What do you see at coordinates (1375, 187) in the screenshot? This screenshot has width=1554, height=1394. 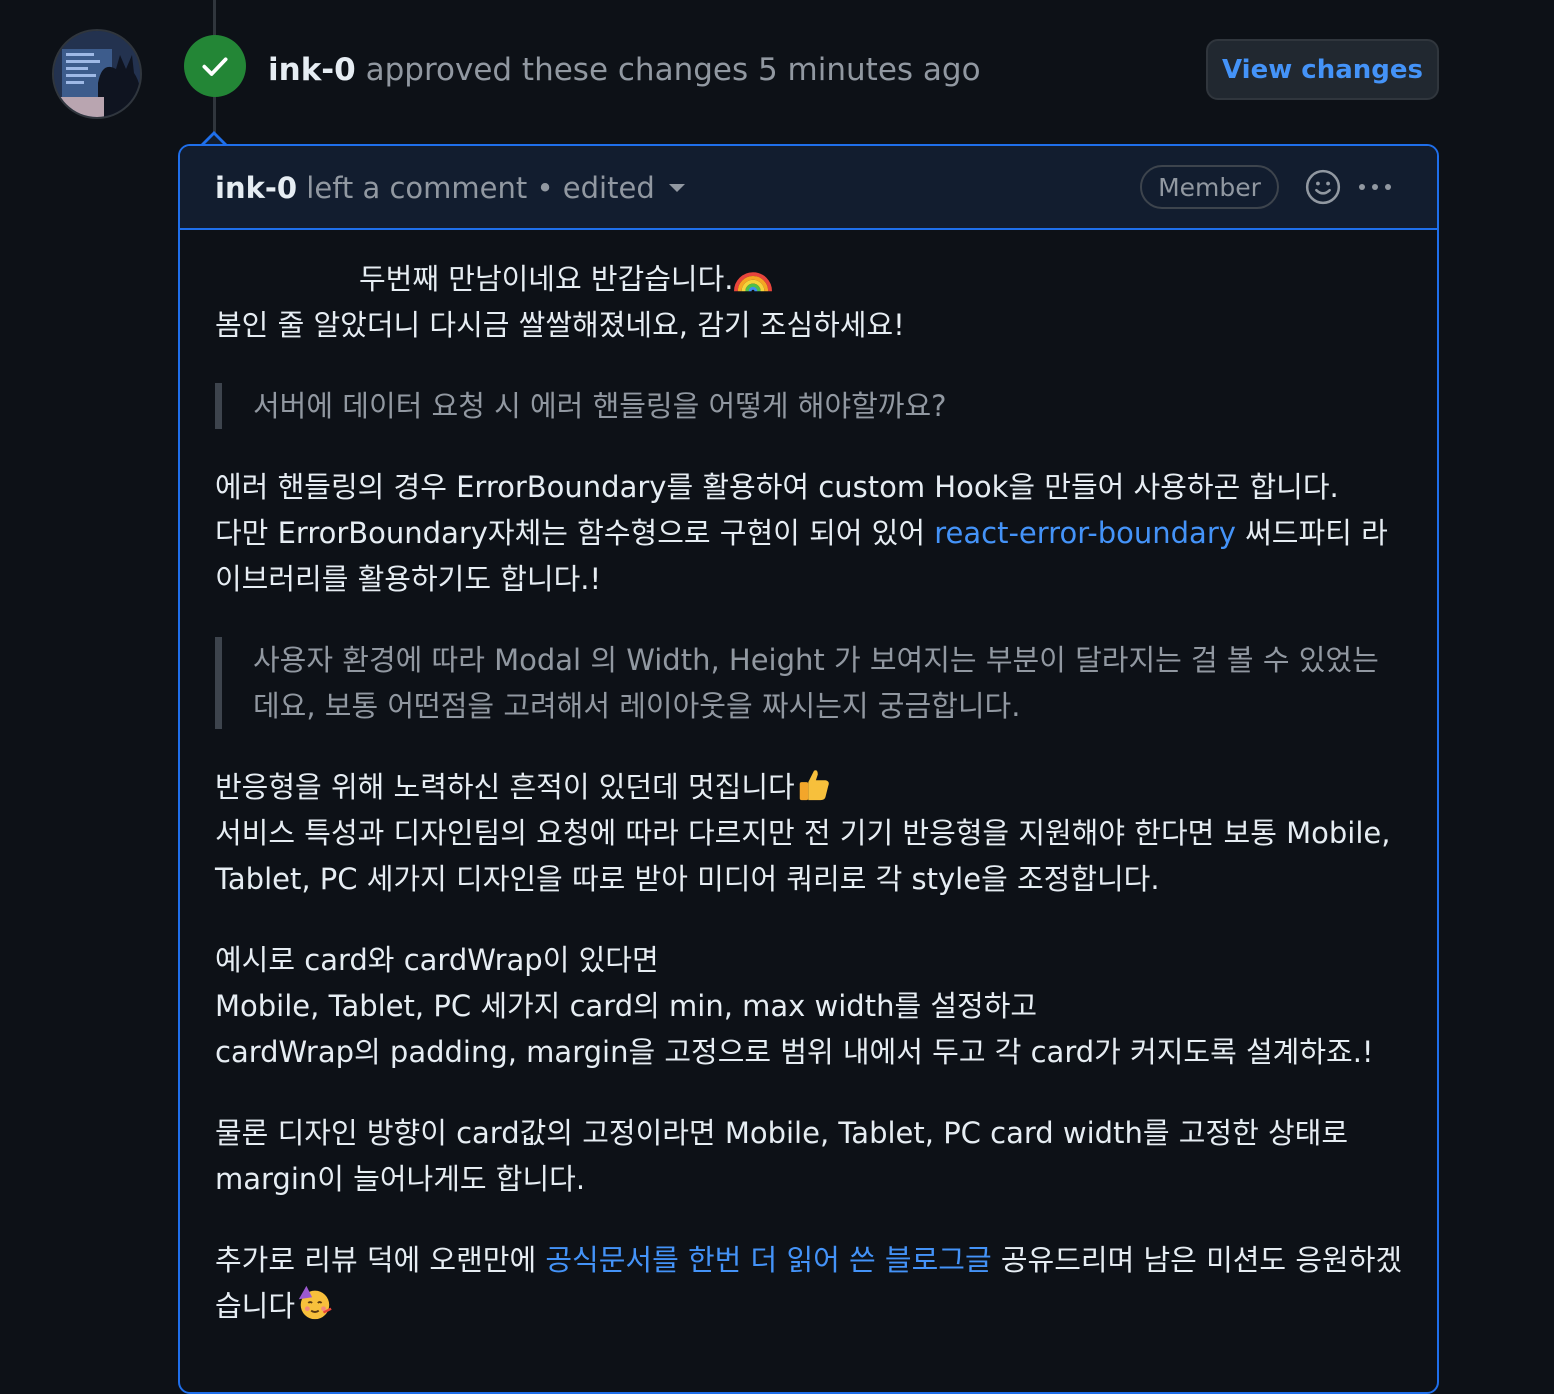 I see `kebab-icon` at bounding box center [1375, 187].